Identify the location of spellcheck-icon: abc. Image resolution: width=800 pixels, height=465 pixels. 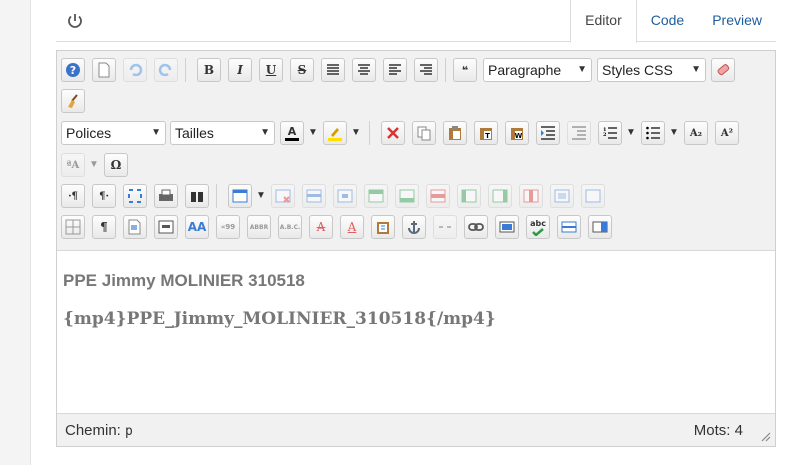
(538, 227).